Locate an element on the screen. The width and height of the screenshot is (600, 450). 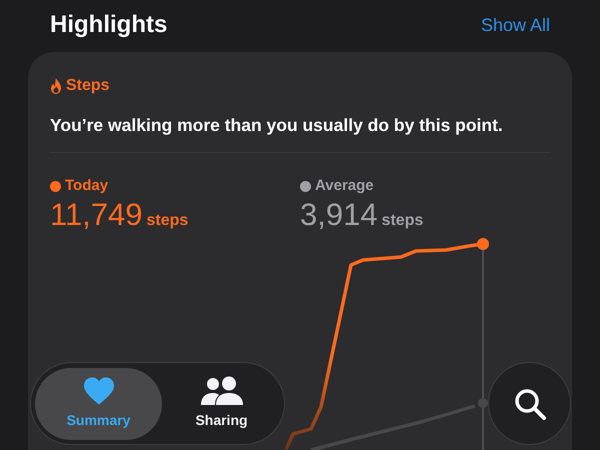
tab: Summary is located at coordinates (98, 404).